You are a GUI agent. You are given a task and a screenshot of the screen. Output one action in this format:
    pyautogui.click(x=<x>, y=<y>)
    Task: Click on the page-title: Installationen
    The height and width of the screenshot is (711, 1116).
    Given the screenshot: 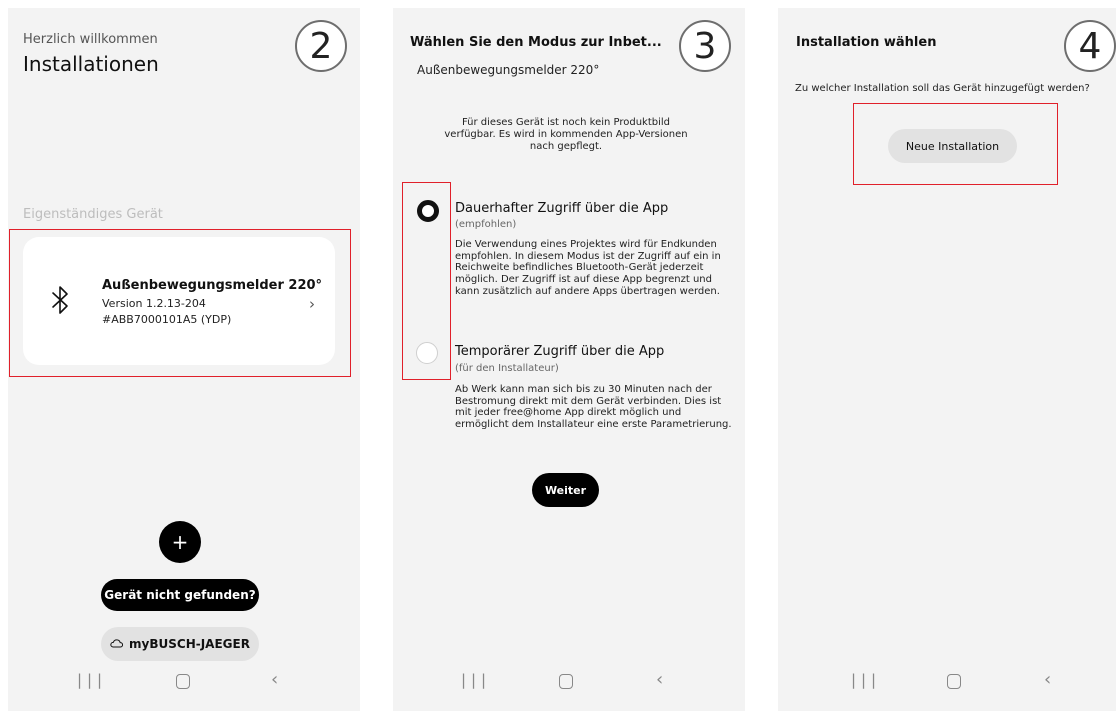 What is the action you would take?
    pyautogui.click(x=91, y=64)
    